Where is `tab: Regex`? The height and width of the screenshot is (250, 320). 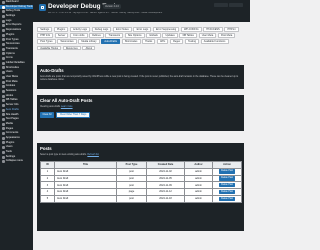 tab: Regex is located at coordinates (176, 42).